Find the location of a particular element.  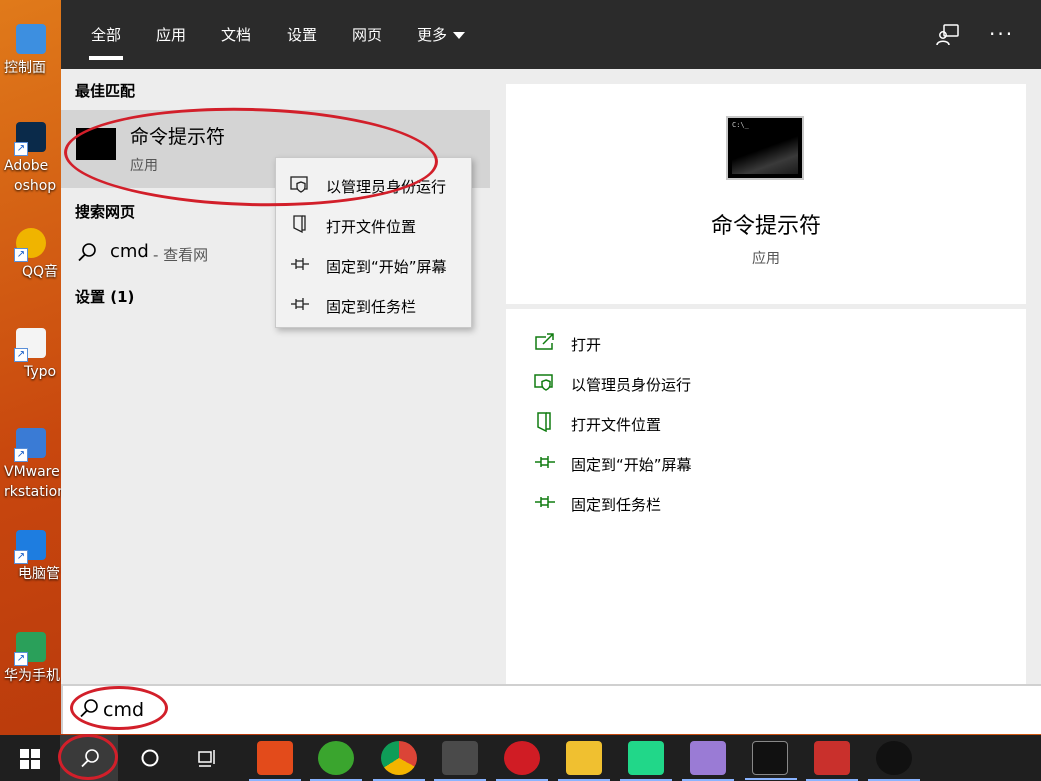

more-options-icon: ··· is located at coordinates (1001, 34).